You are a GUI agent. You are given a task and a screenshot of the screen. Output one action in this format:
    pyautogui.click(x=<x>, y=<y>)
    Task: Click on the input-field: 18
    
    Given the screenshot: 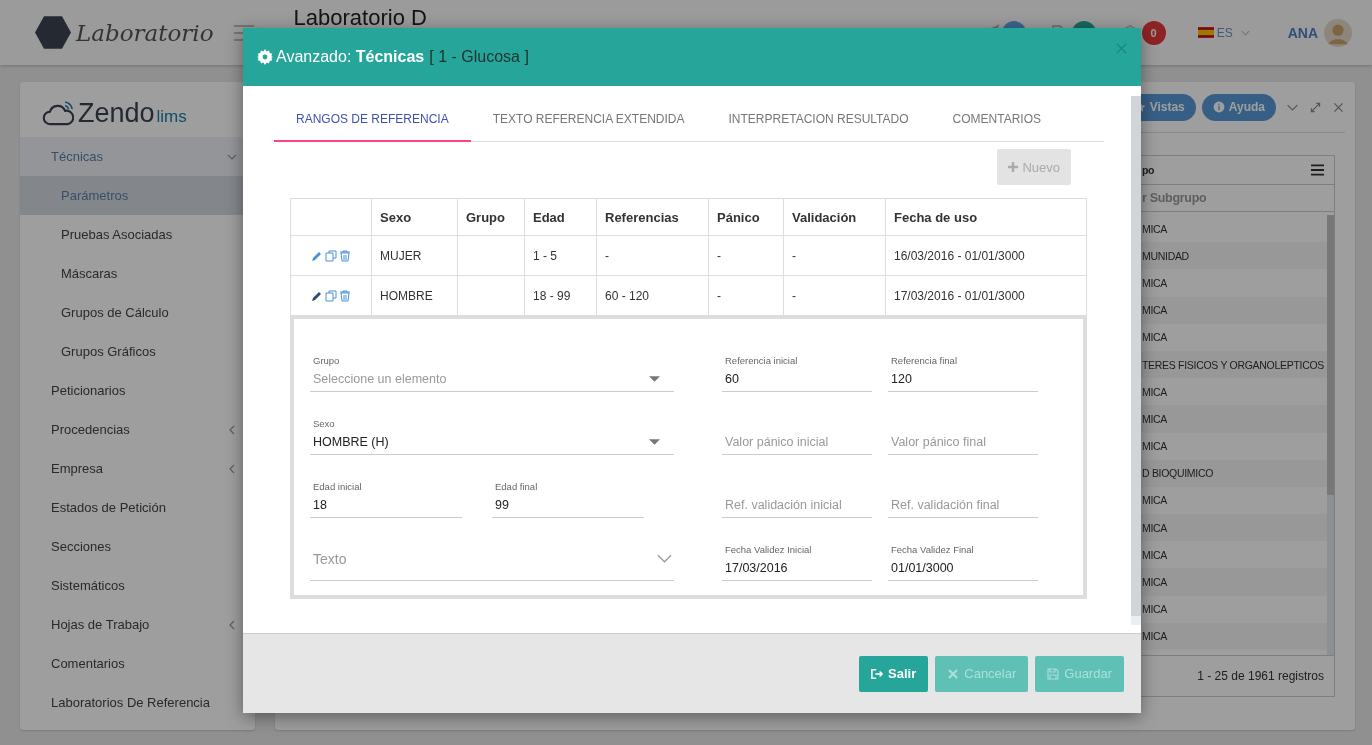 What is the action you would take?
    pyautogui.click(x=386, y=505)
    